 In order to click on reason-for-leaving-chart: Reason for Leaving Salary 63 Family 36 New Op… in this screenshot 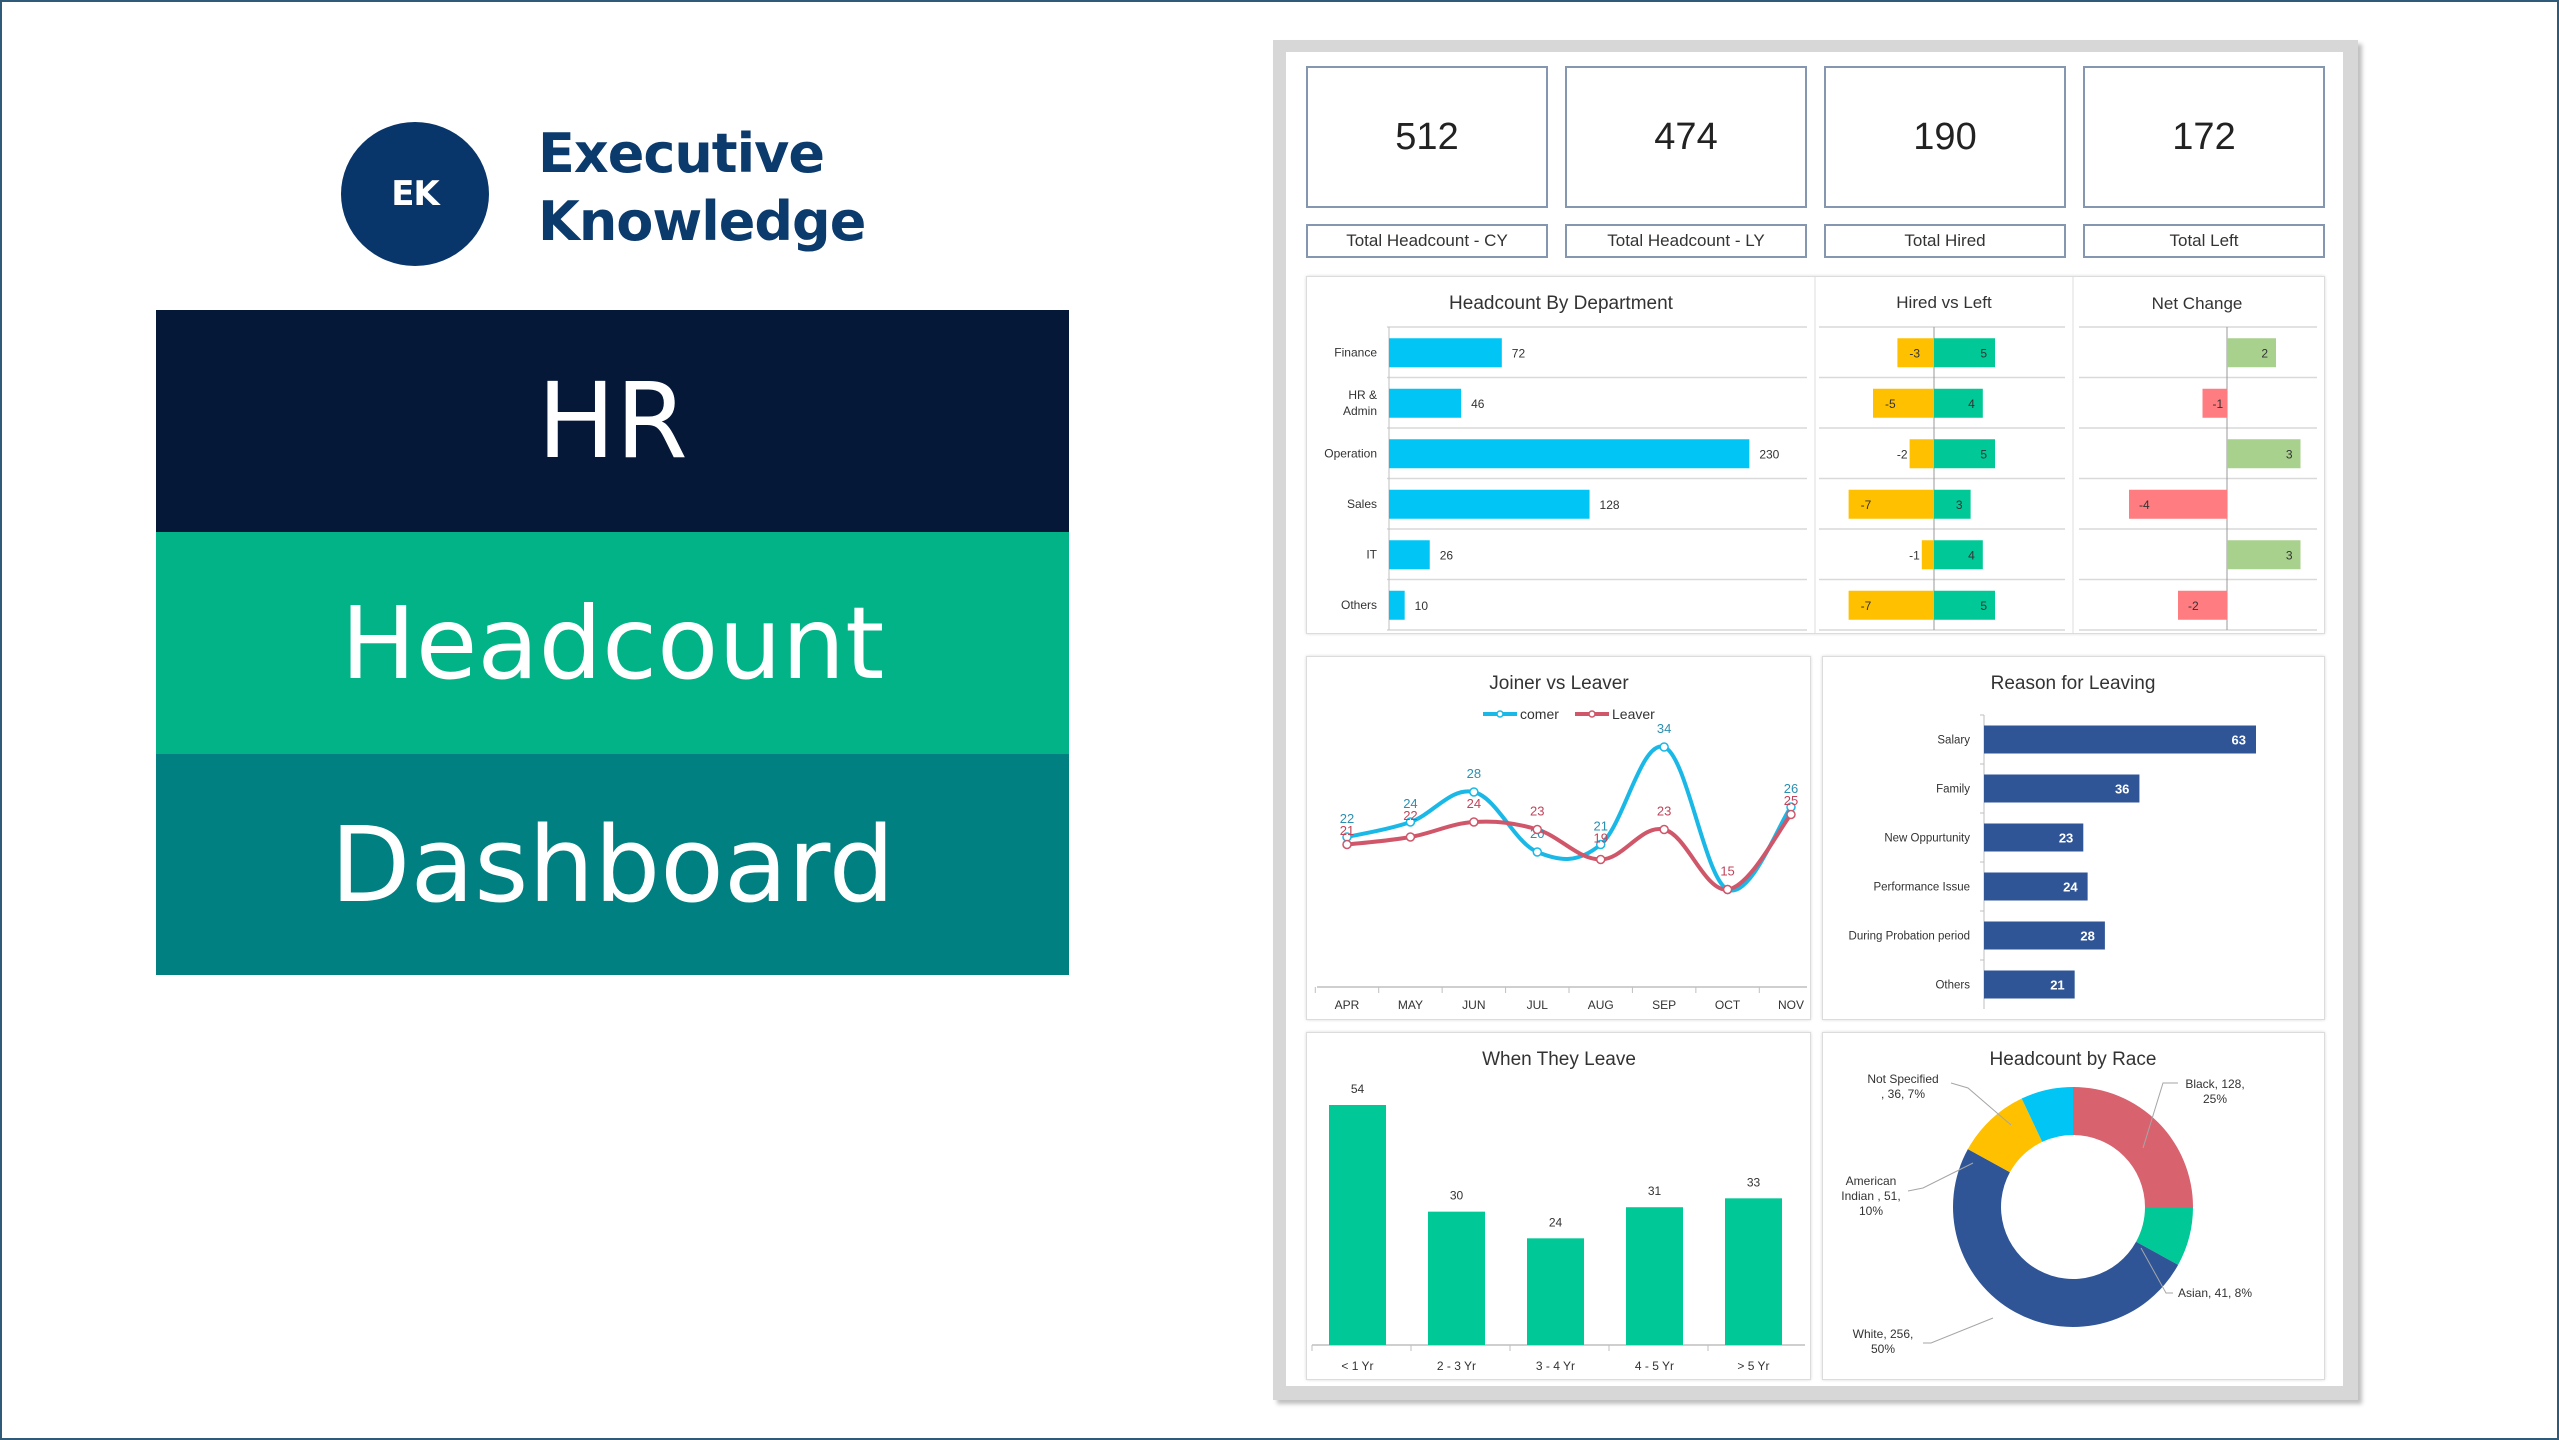, I will do `click(2073, 838)`.